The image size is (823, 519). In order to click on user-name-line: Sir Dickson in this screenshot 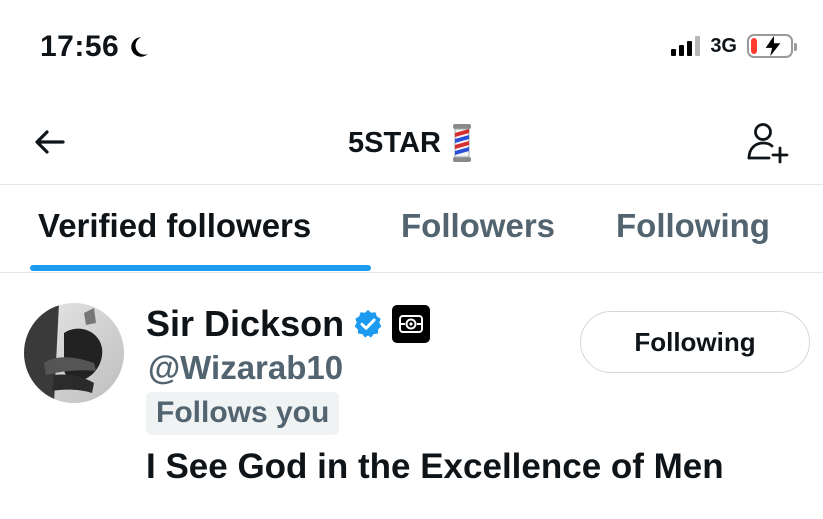, I will do `click(288, 324)`.